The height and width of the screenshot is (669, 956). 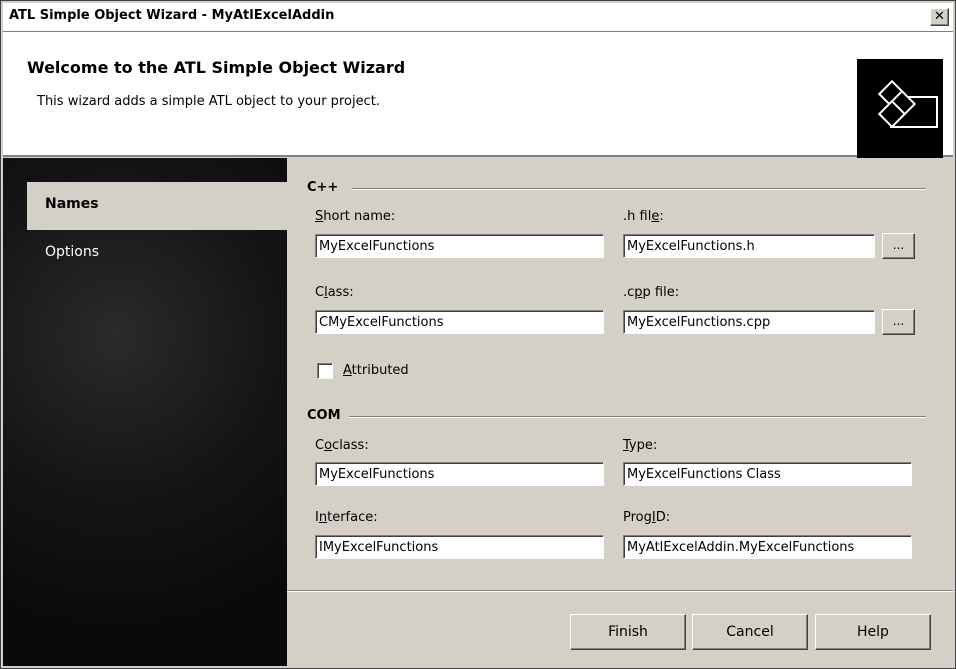 I want to click on cpp-file-input, so click(x=749, y=322).